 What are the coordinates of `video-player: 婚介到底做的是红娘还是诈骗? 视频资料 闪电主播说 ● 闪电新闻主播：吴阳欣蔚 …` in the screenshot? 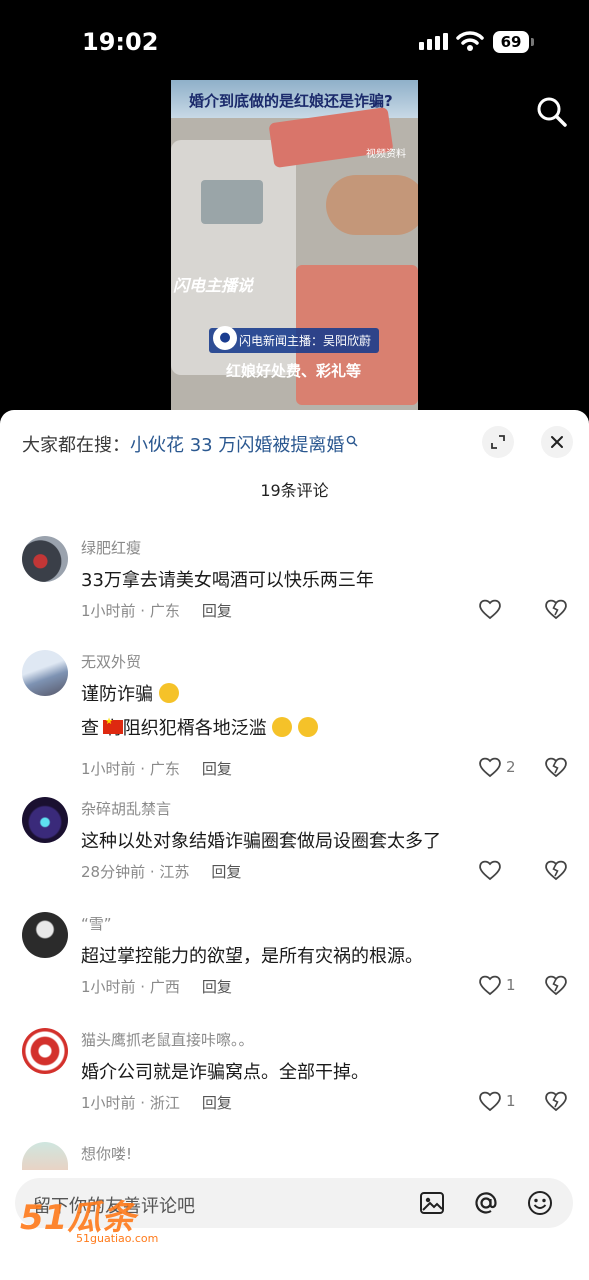 It's located at (294, 245).